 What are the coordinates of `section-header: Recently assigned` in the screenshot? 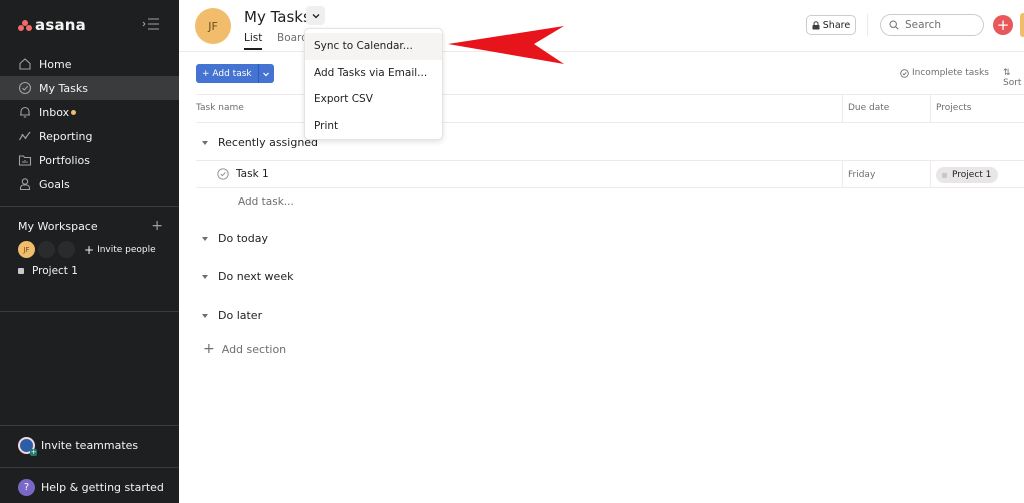 It's located at (260, 142).